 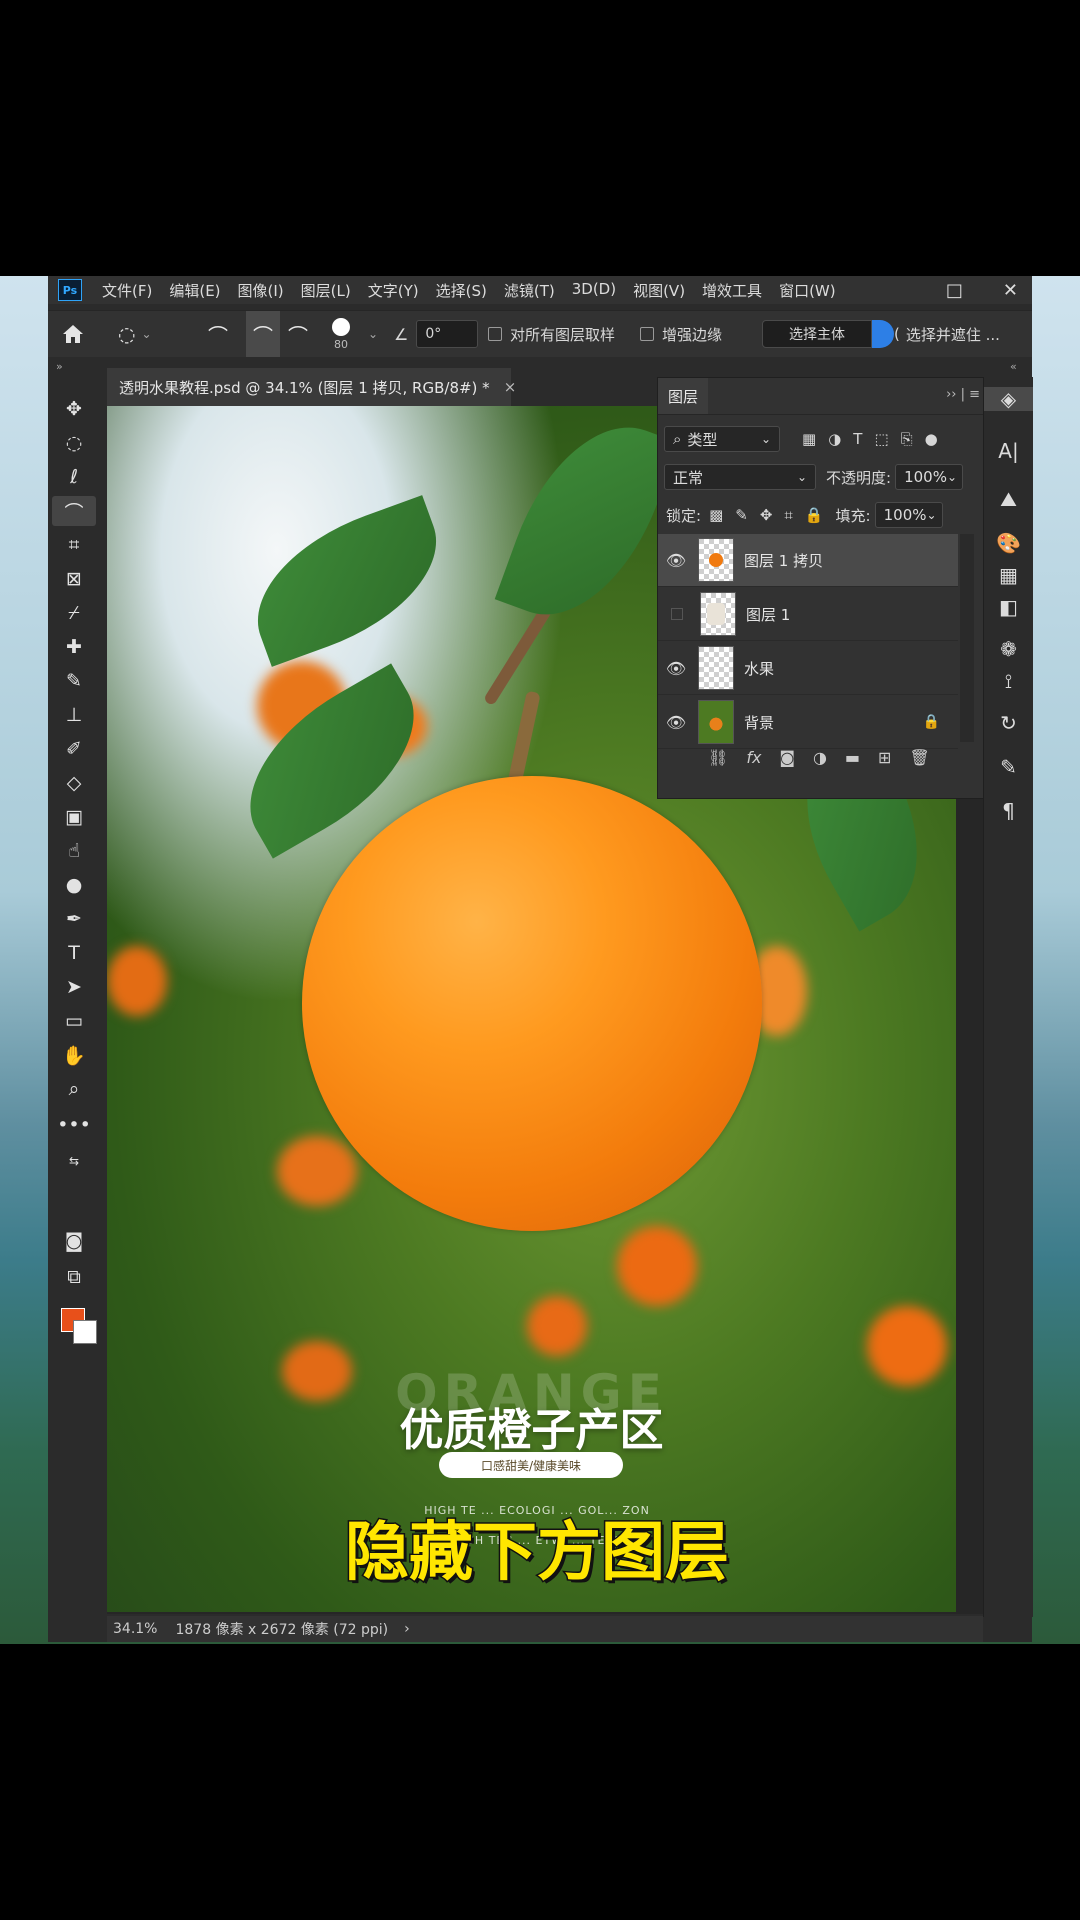 What do you see at coordinates (808, 668) in the screenshot?
I see `layer-row-fruit: 👁 水果` at bounding box center [808, 668].